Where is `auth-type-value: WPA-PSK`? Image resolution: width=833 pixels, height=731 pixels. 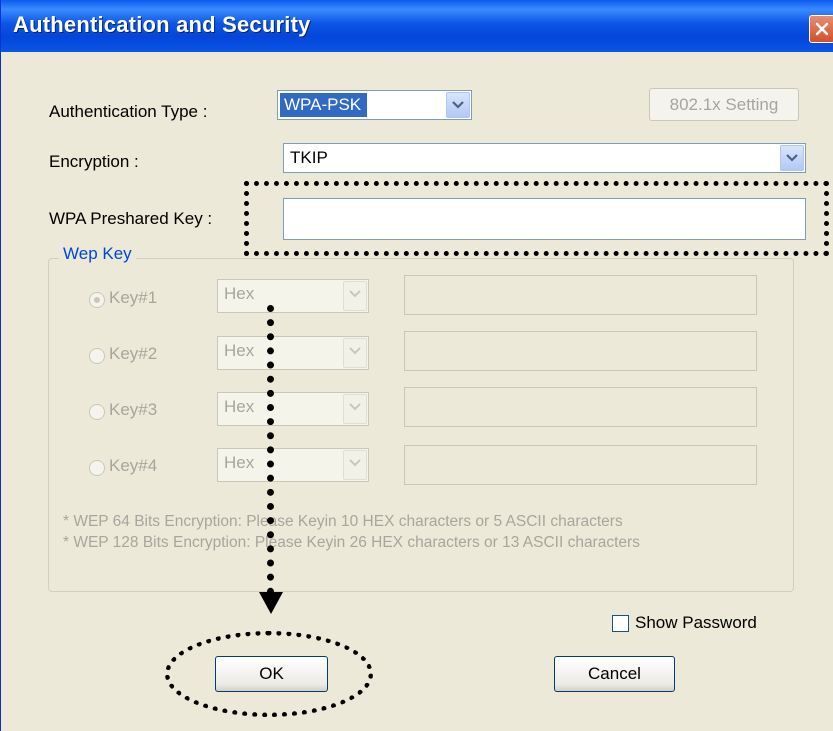 auth-type-value: WPA-PSK is located at coordinates (324, 105).